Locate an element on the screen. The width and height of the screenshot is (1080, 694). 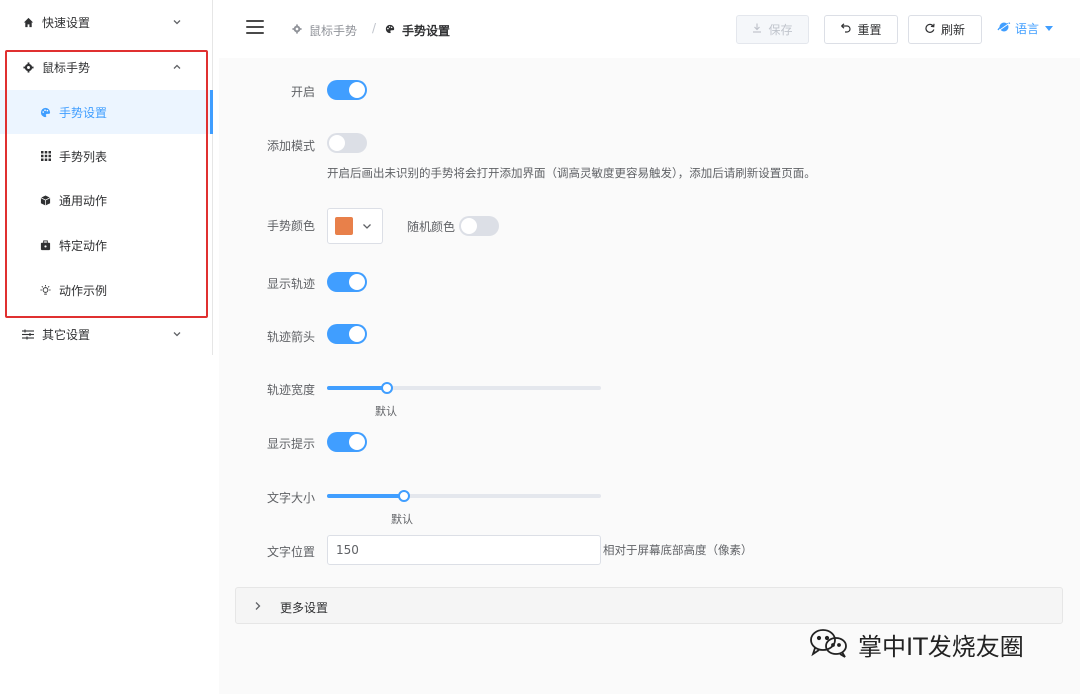
sidebar-subitem-label: 通用动作 is located at coordinates (83, 200).